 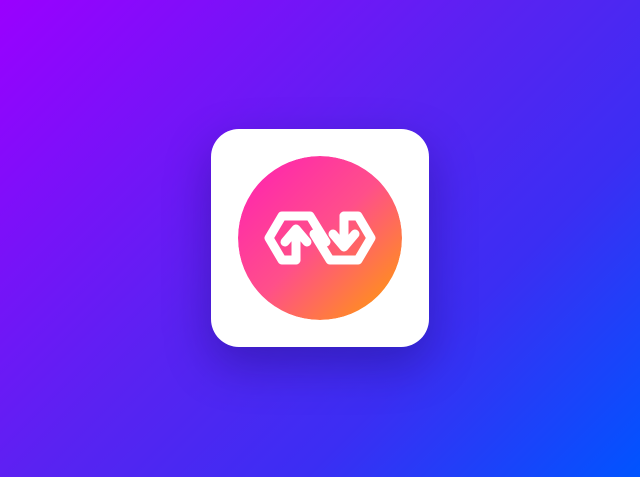 I want to click on app-logo, so click(x=320, y=238).